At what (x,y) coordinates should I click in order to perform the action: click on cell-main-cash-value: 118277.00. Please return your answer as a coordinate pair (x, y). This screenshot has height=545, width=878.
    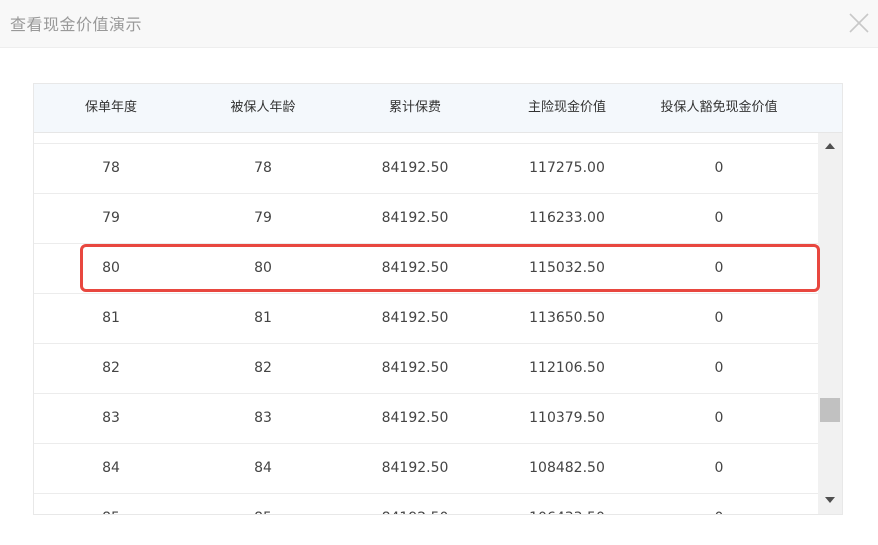
    Looking at the image, I should click on (567, 138).